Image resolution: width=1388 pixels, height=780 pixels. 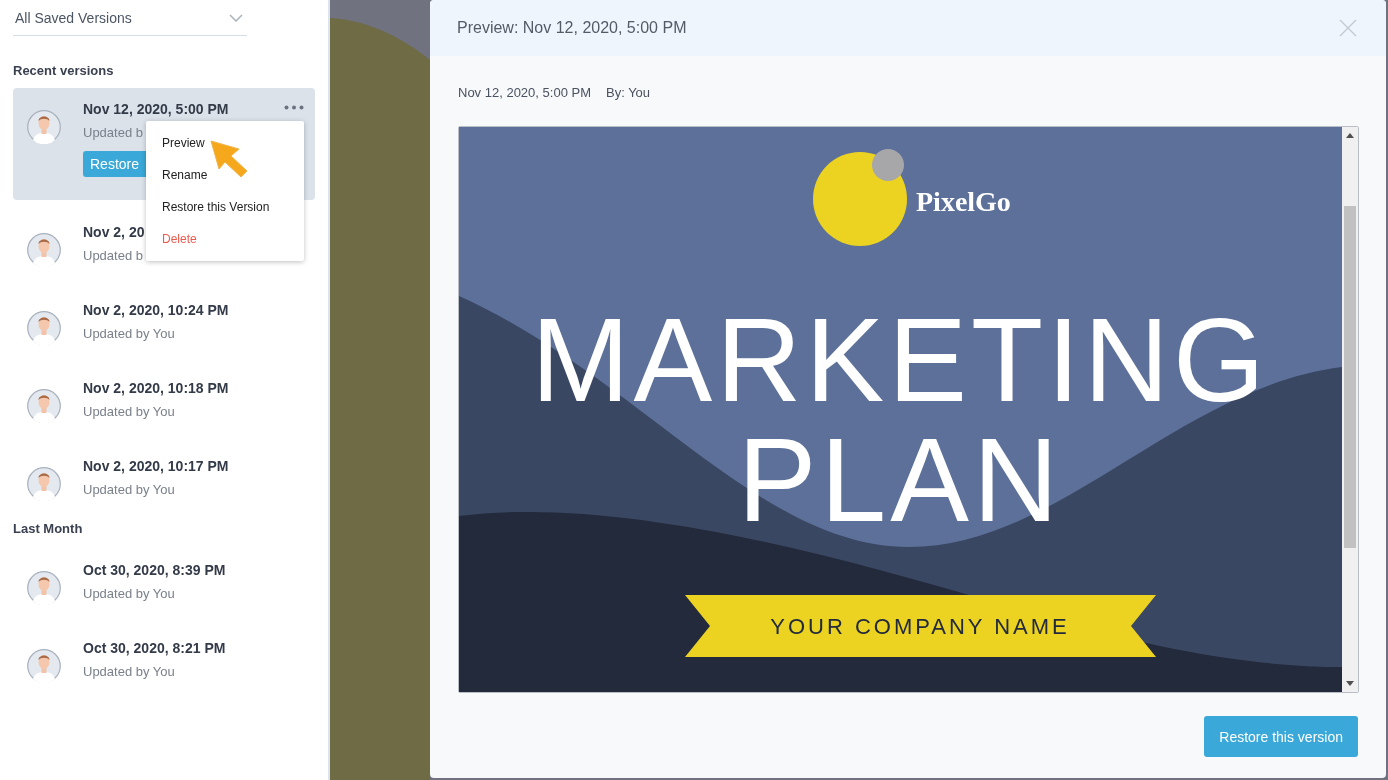 What do you see at coordinates (154, 648) in the screenshot?
I see `version-date: Oct 30, 2020, 8:21 PM` at bounding box center [154, 648].